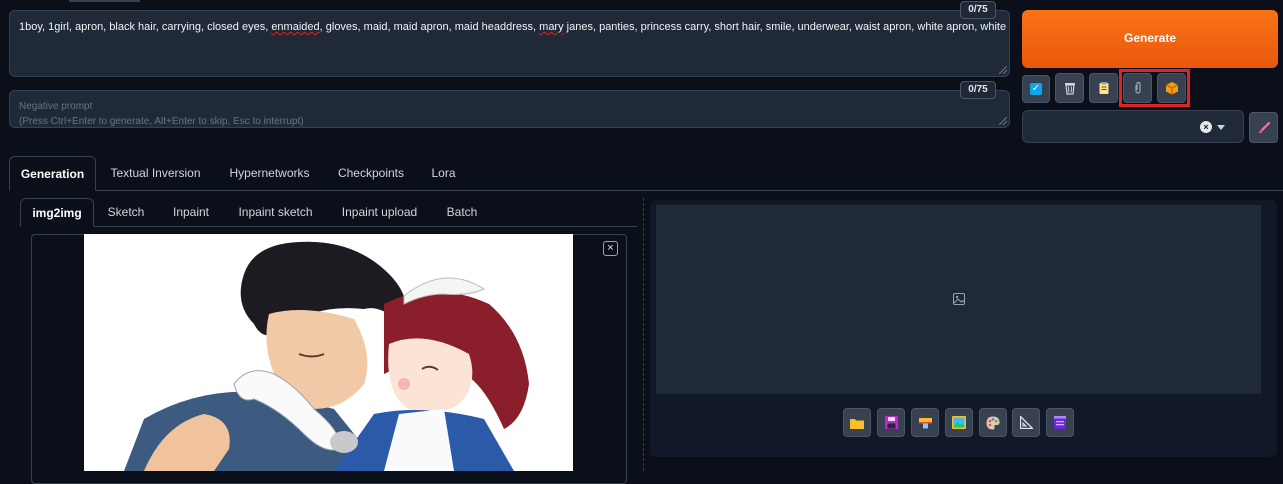  What do you see at coordinates (1150, 39) in the screenshot?
I see `generate-button: Generate` at bounding box center [1150, 39].